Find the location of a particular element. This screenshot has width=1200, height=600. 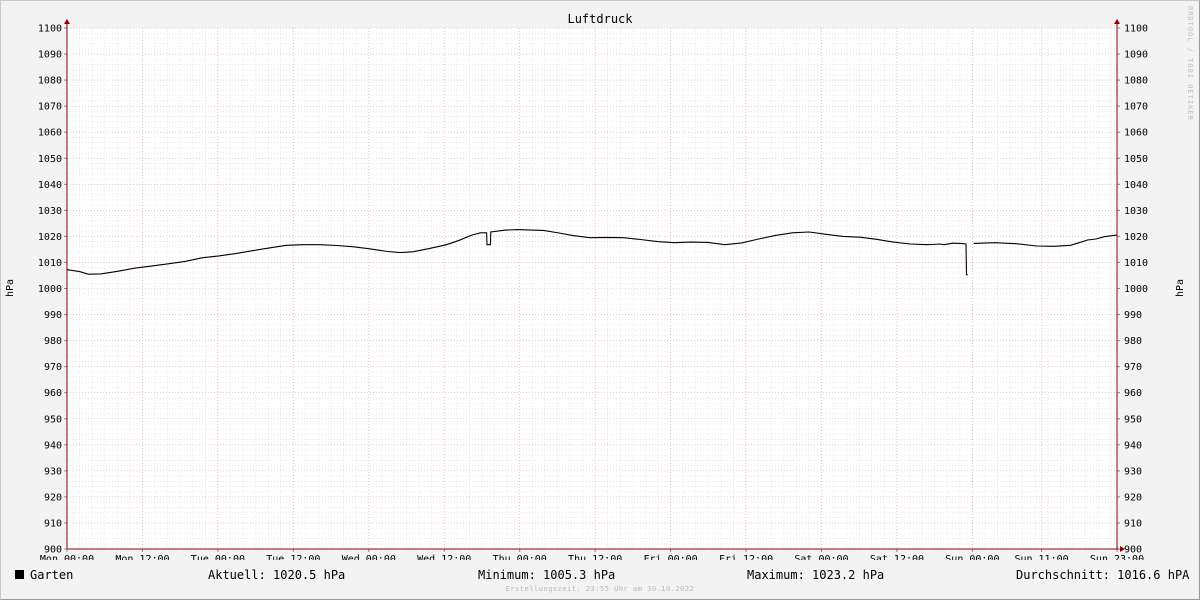

y-tick-label-right: 1080 is located at coordinates (1136, 81).